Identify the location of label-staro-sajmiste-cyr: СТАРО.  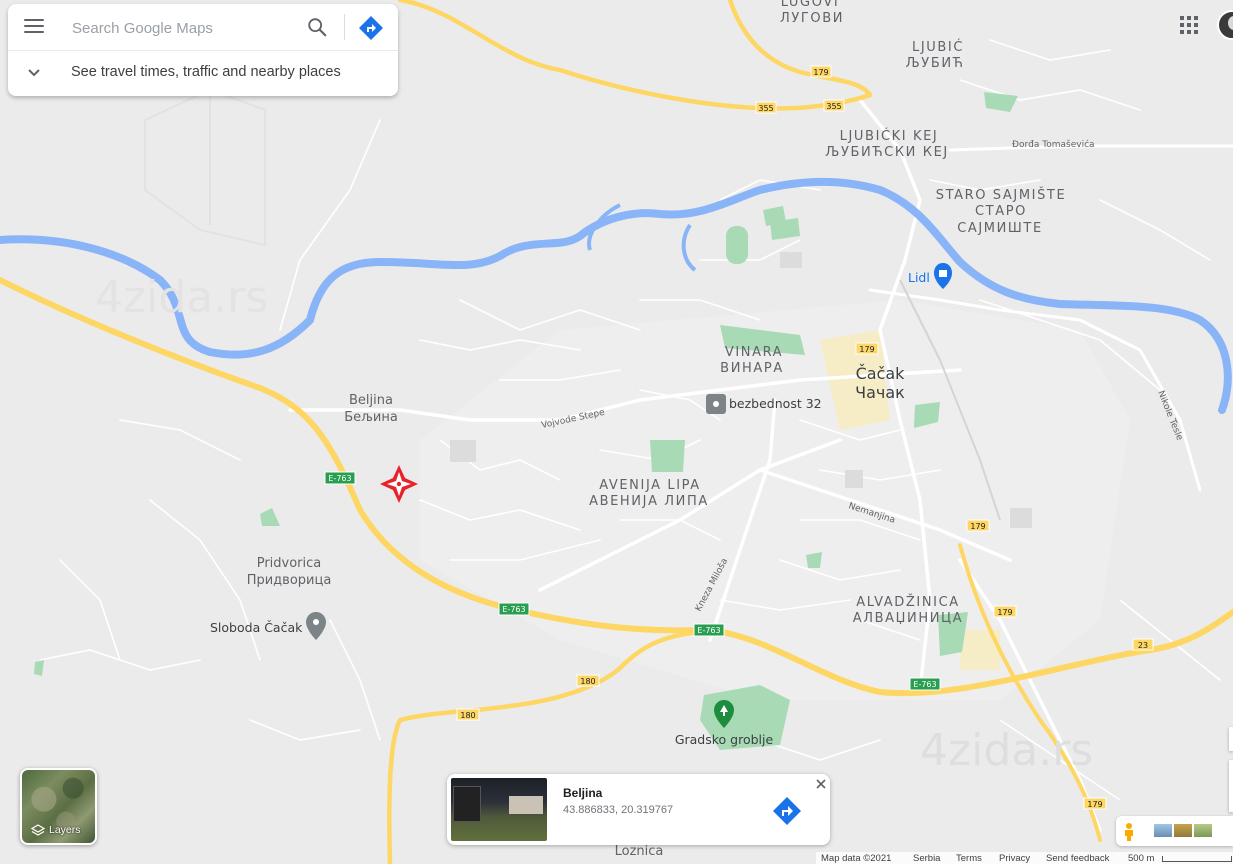
(1001, 211).